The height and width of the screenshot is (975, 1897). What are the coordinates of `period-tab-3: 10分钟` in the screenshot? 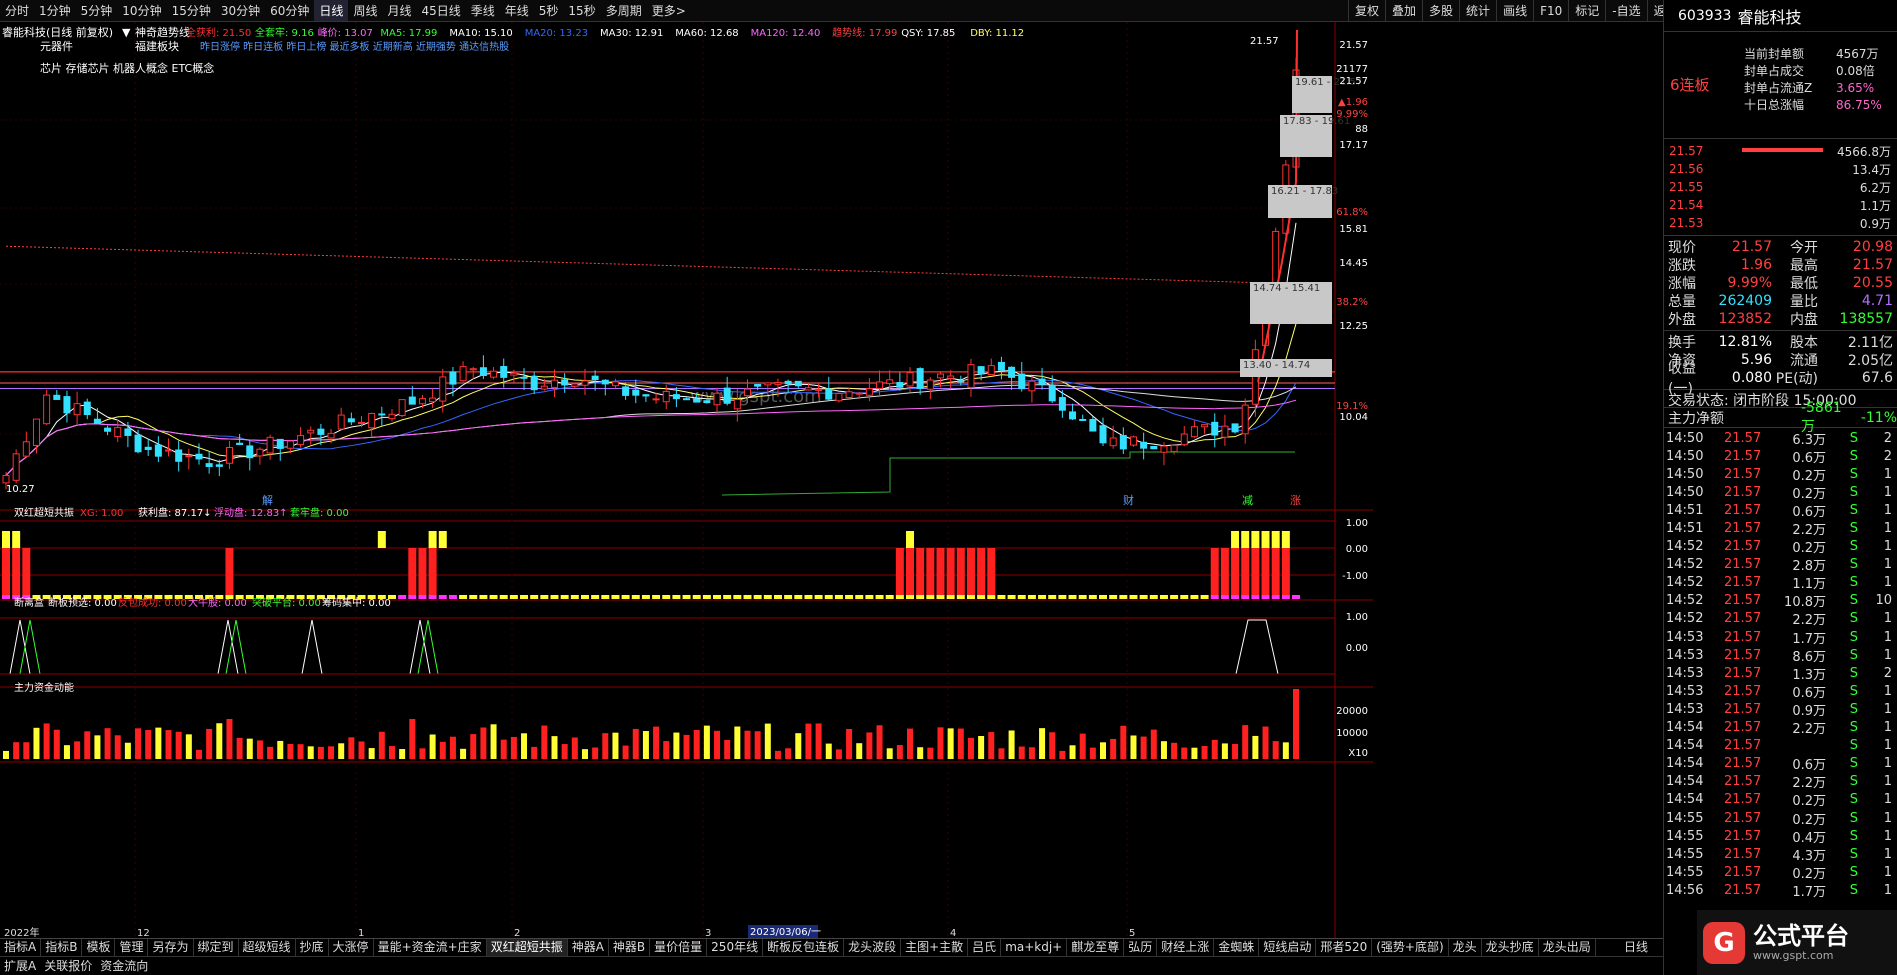 It's located at (141, 10).